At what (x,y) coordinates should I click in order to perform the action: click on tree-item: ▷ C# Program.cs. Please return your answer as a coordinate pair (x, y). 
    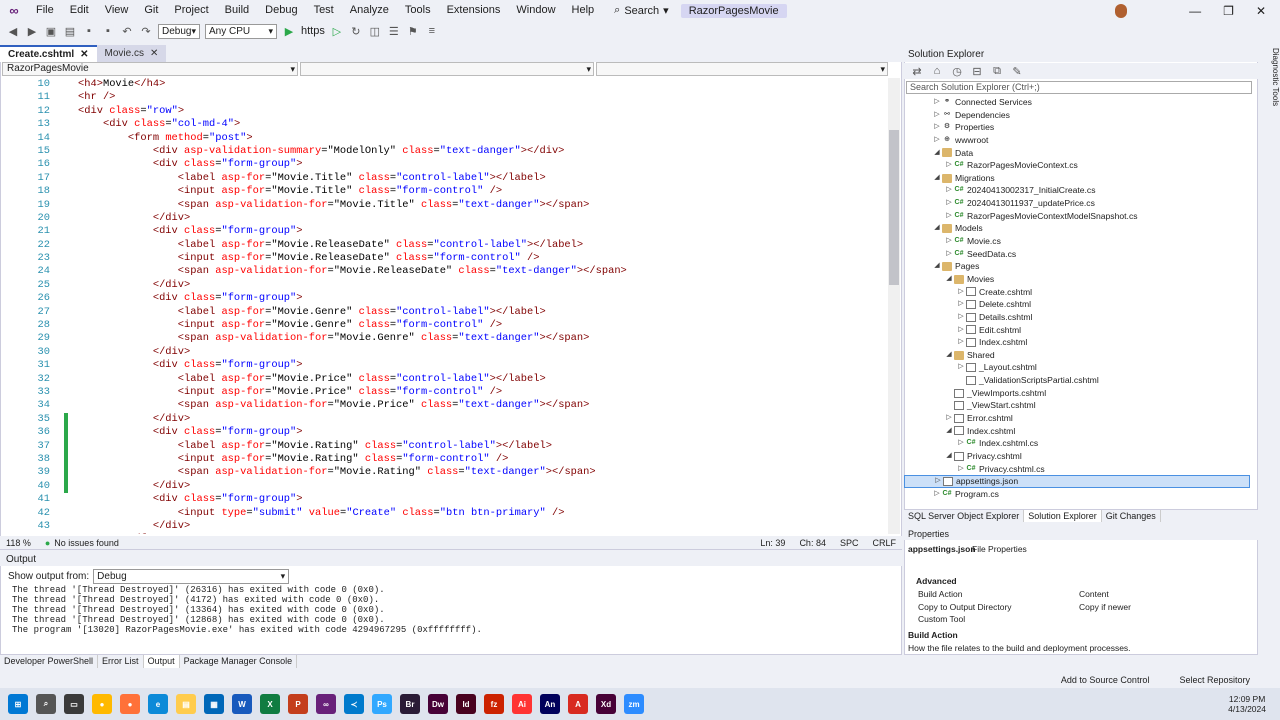
    Looking at the image, I should click on (1077, 494).